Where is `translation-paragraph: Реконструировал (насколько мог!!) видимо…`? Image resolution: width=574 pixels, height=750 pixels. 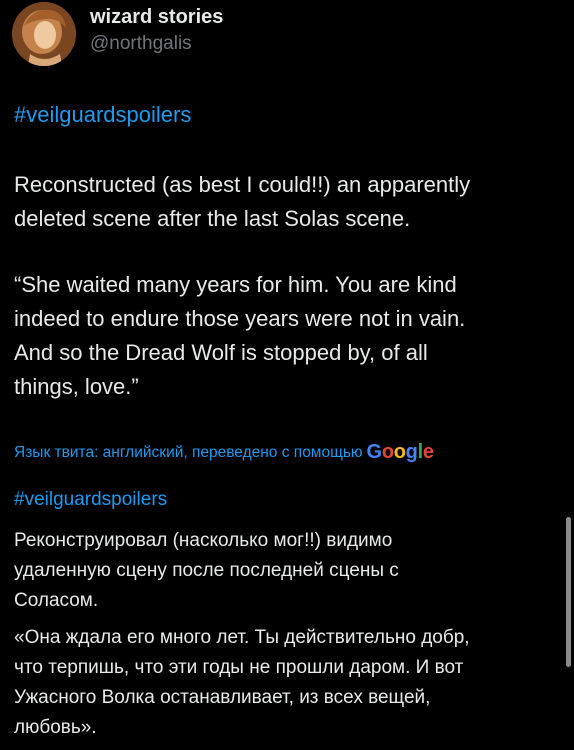
translation-paragraph: Реконструировал (насколько мог!!) видимо… is located at coordinates (206, 570).